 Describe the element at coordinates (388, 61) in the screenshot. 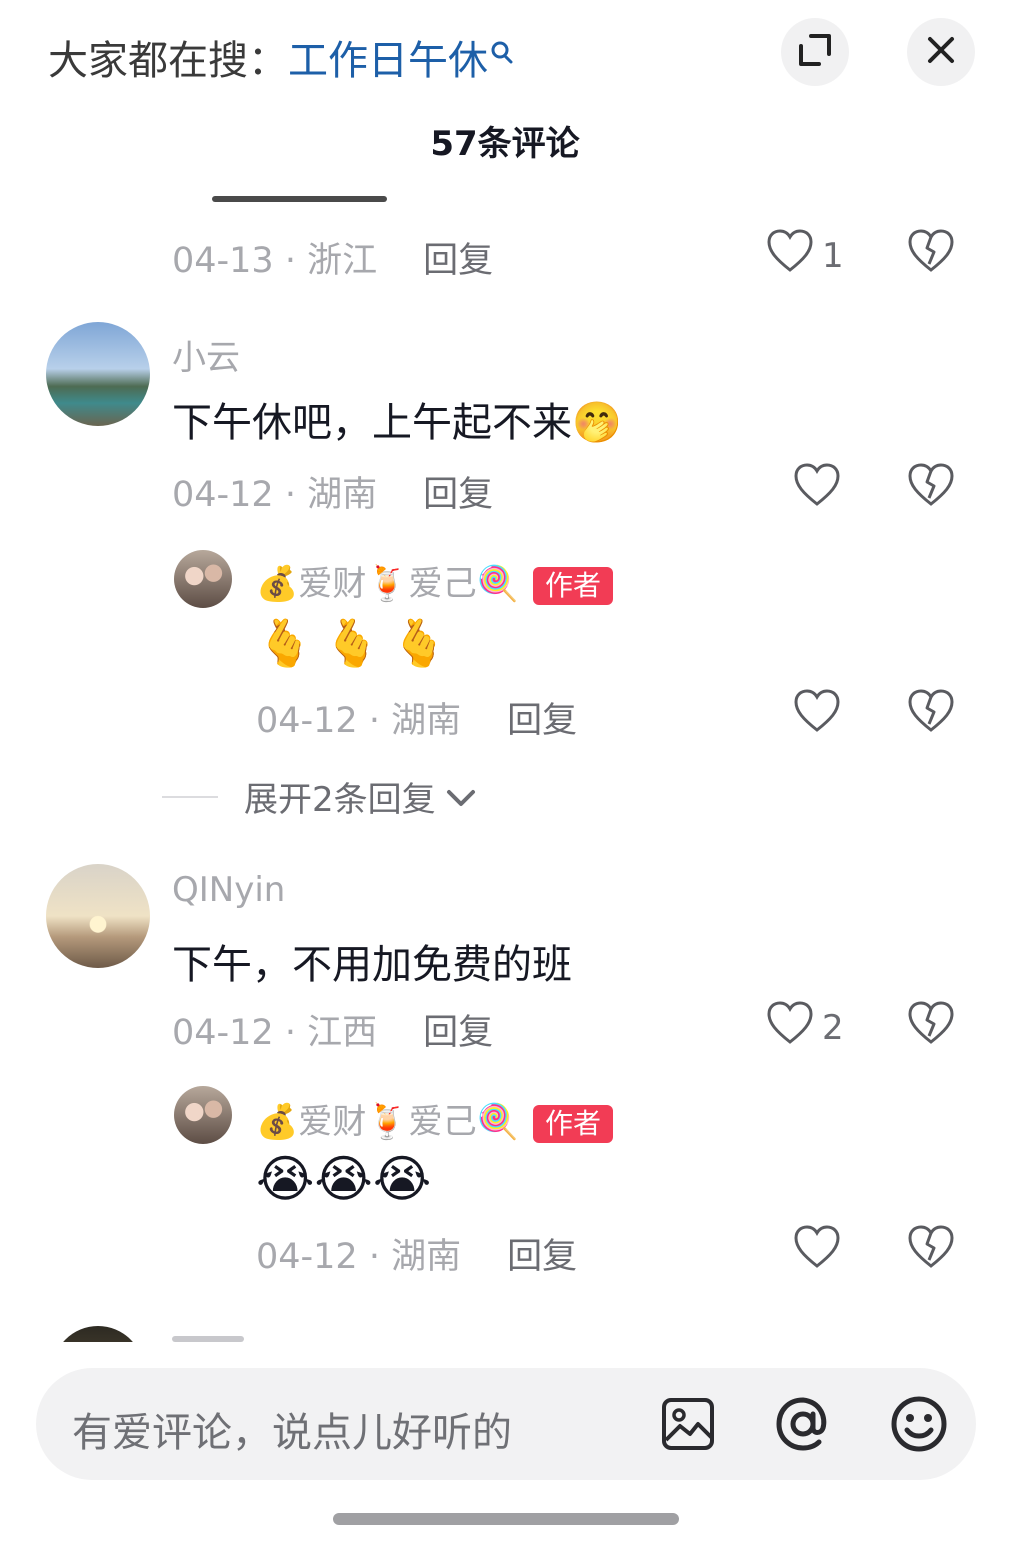

I see `search-term-link: 工作日午休` at that location.